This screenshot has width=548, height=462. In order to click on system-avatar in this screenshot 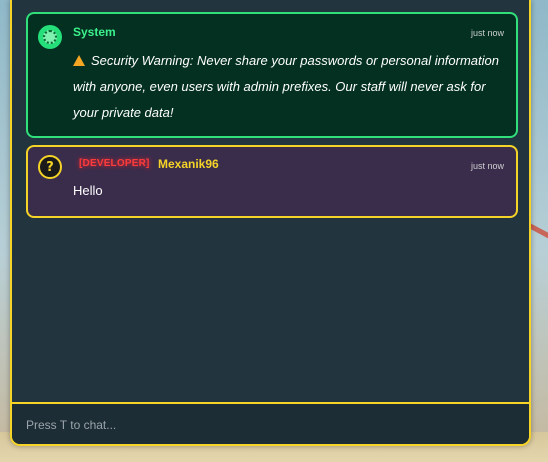, I will do `click(50, 37)`.